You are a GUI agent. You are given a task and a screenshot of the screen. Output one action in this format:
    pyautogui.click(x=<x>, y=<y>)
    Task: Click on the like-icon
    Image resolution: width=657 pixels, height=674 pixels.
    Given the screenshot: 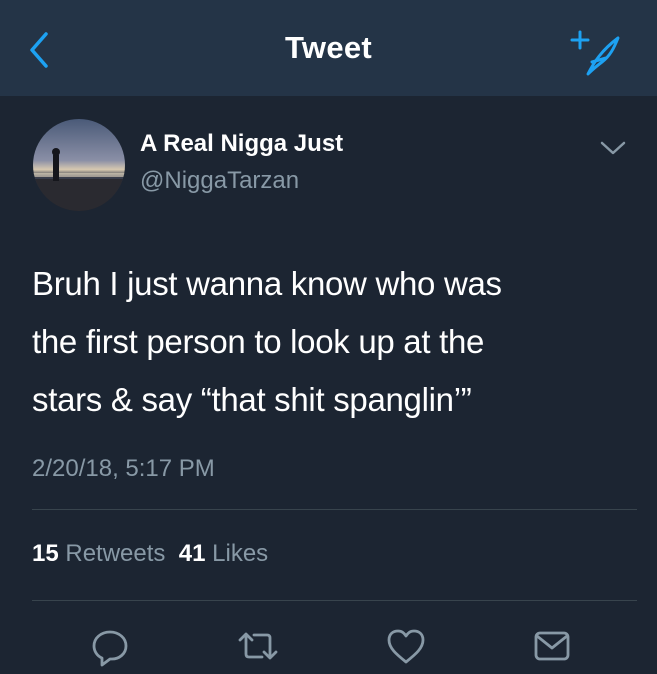 What is the action you would take?
    pyautogui.click(x=406, y=646)
    